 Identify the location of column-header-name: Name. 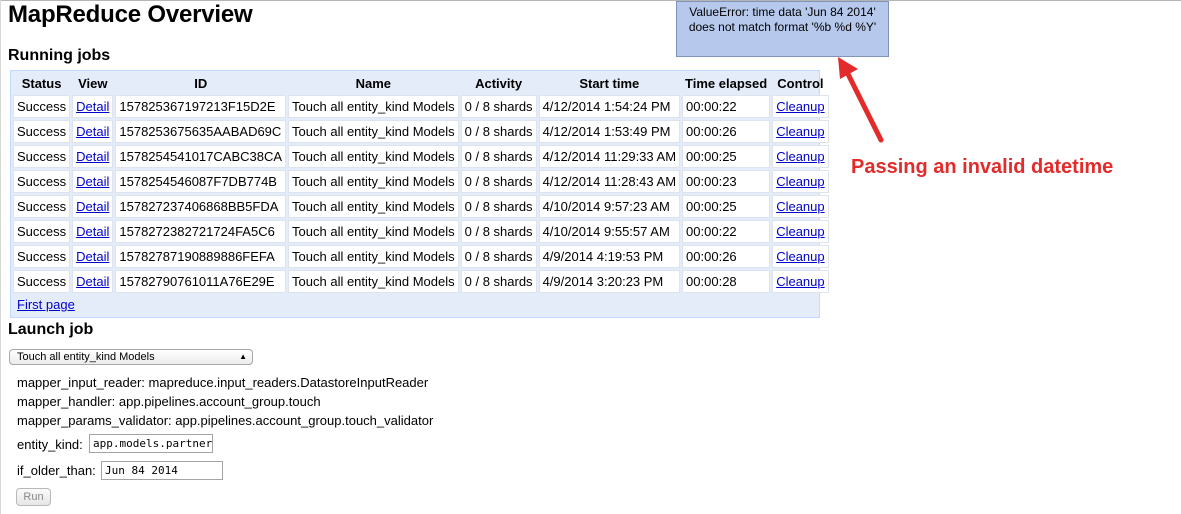
(373, 83).